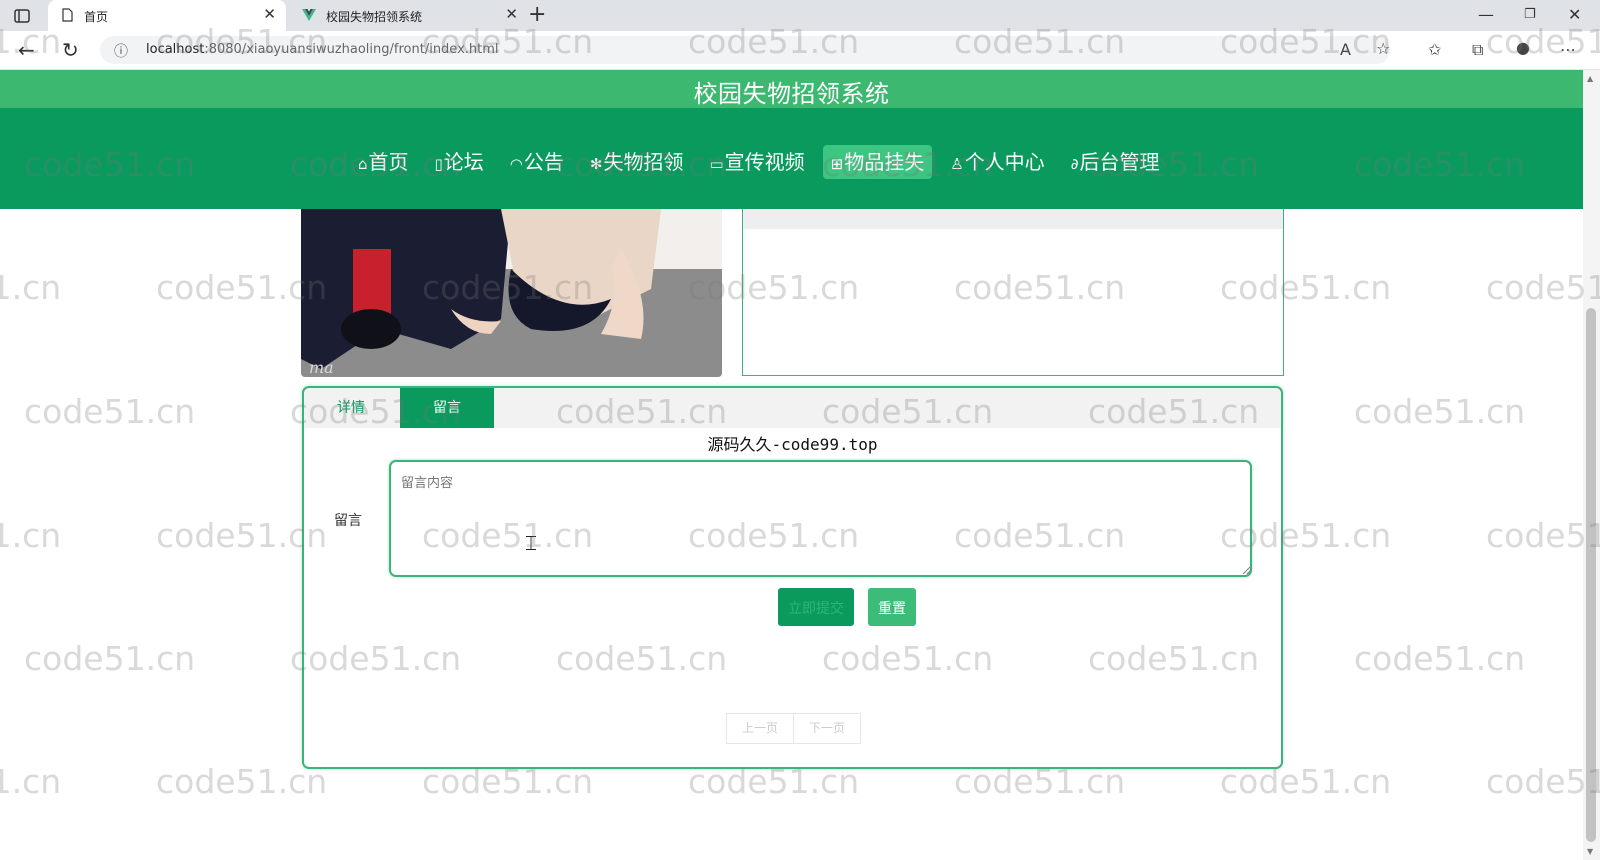 The width and height of the screenshot is (1600, 860). I want to click on comment-label: 留言, so click(348, 521).